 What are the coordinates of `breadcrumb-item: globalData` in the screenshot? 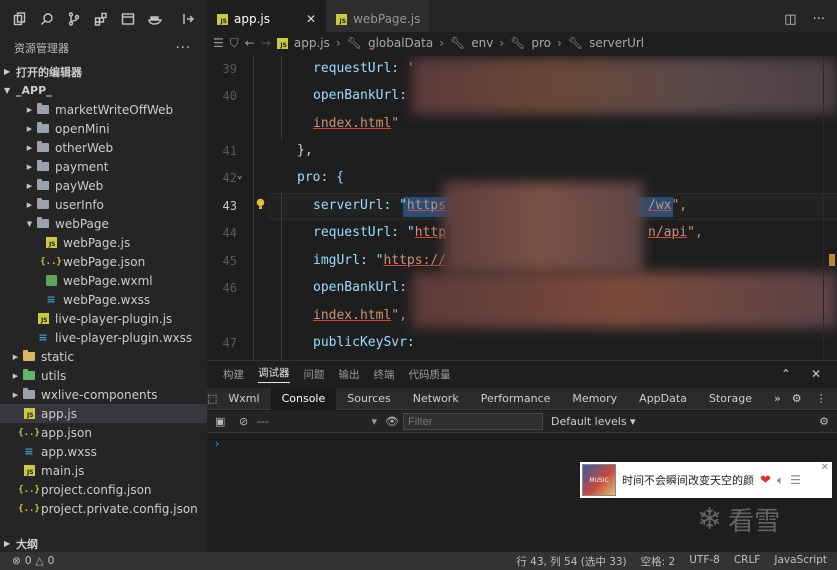 It's located at (400, 43).